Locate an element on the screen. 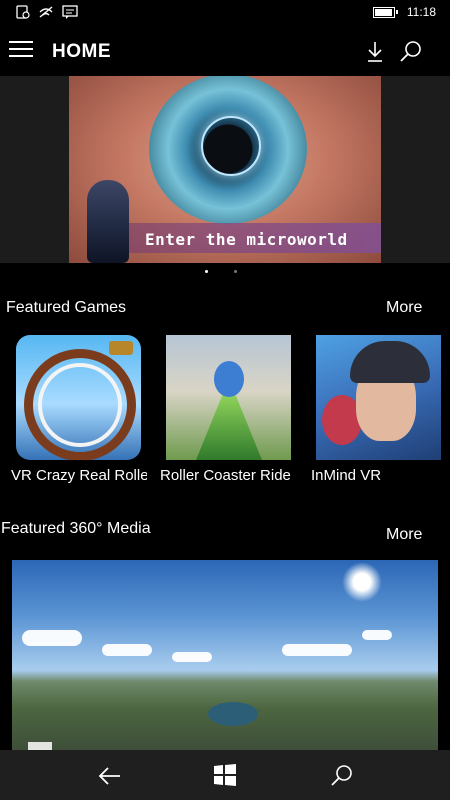 Image resolution: width=450 pixels, height=800 pixels. carousel-dots is located at coordinates (221, 271).